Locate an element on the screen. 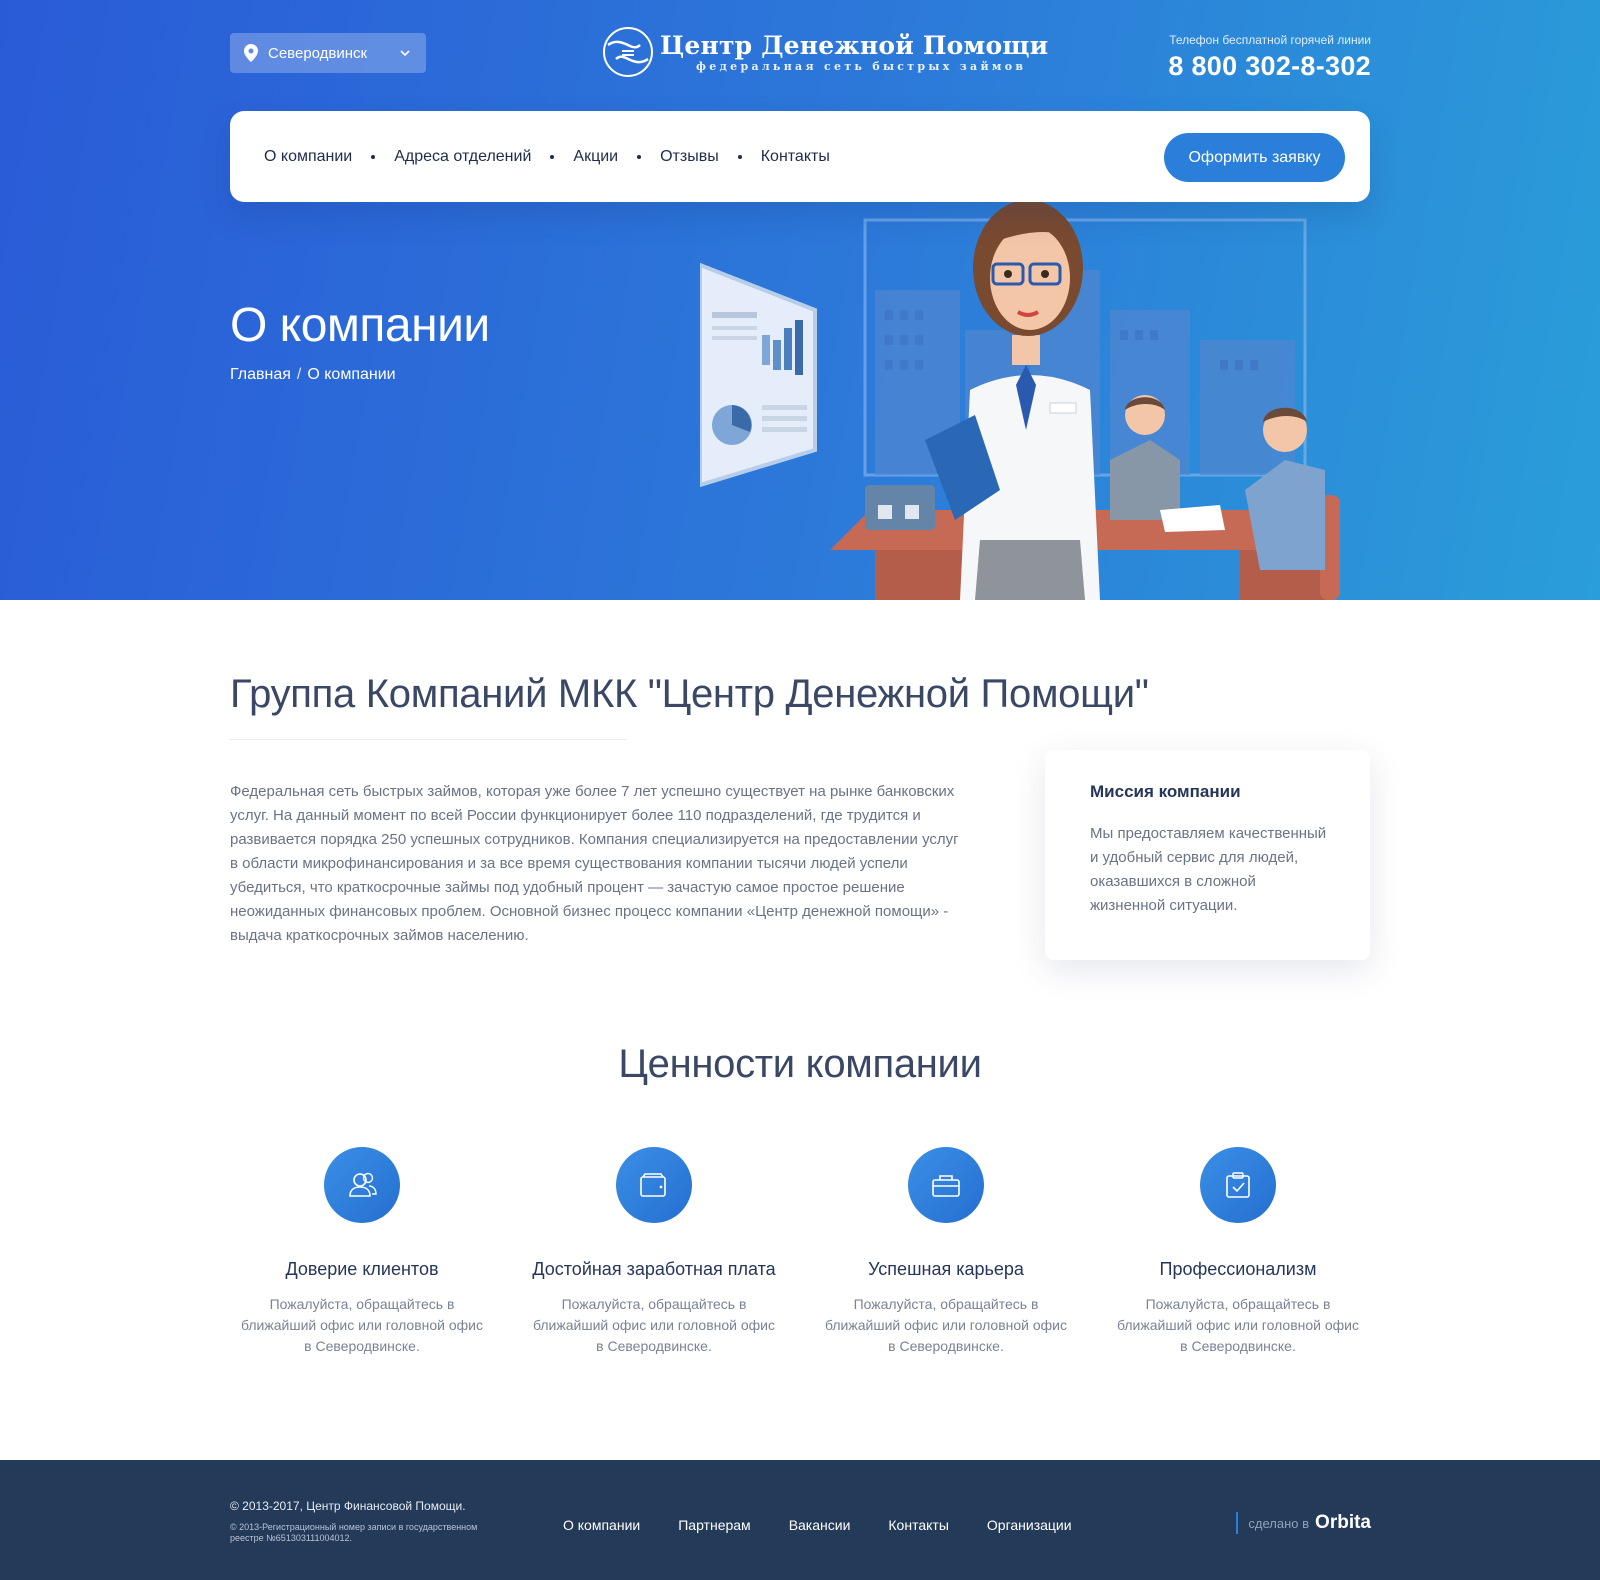 Image resolution: width=1600 pixels, height=1580 pixels. wallet-icon is located at coordinates (653, 1185).